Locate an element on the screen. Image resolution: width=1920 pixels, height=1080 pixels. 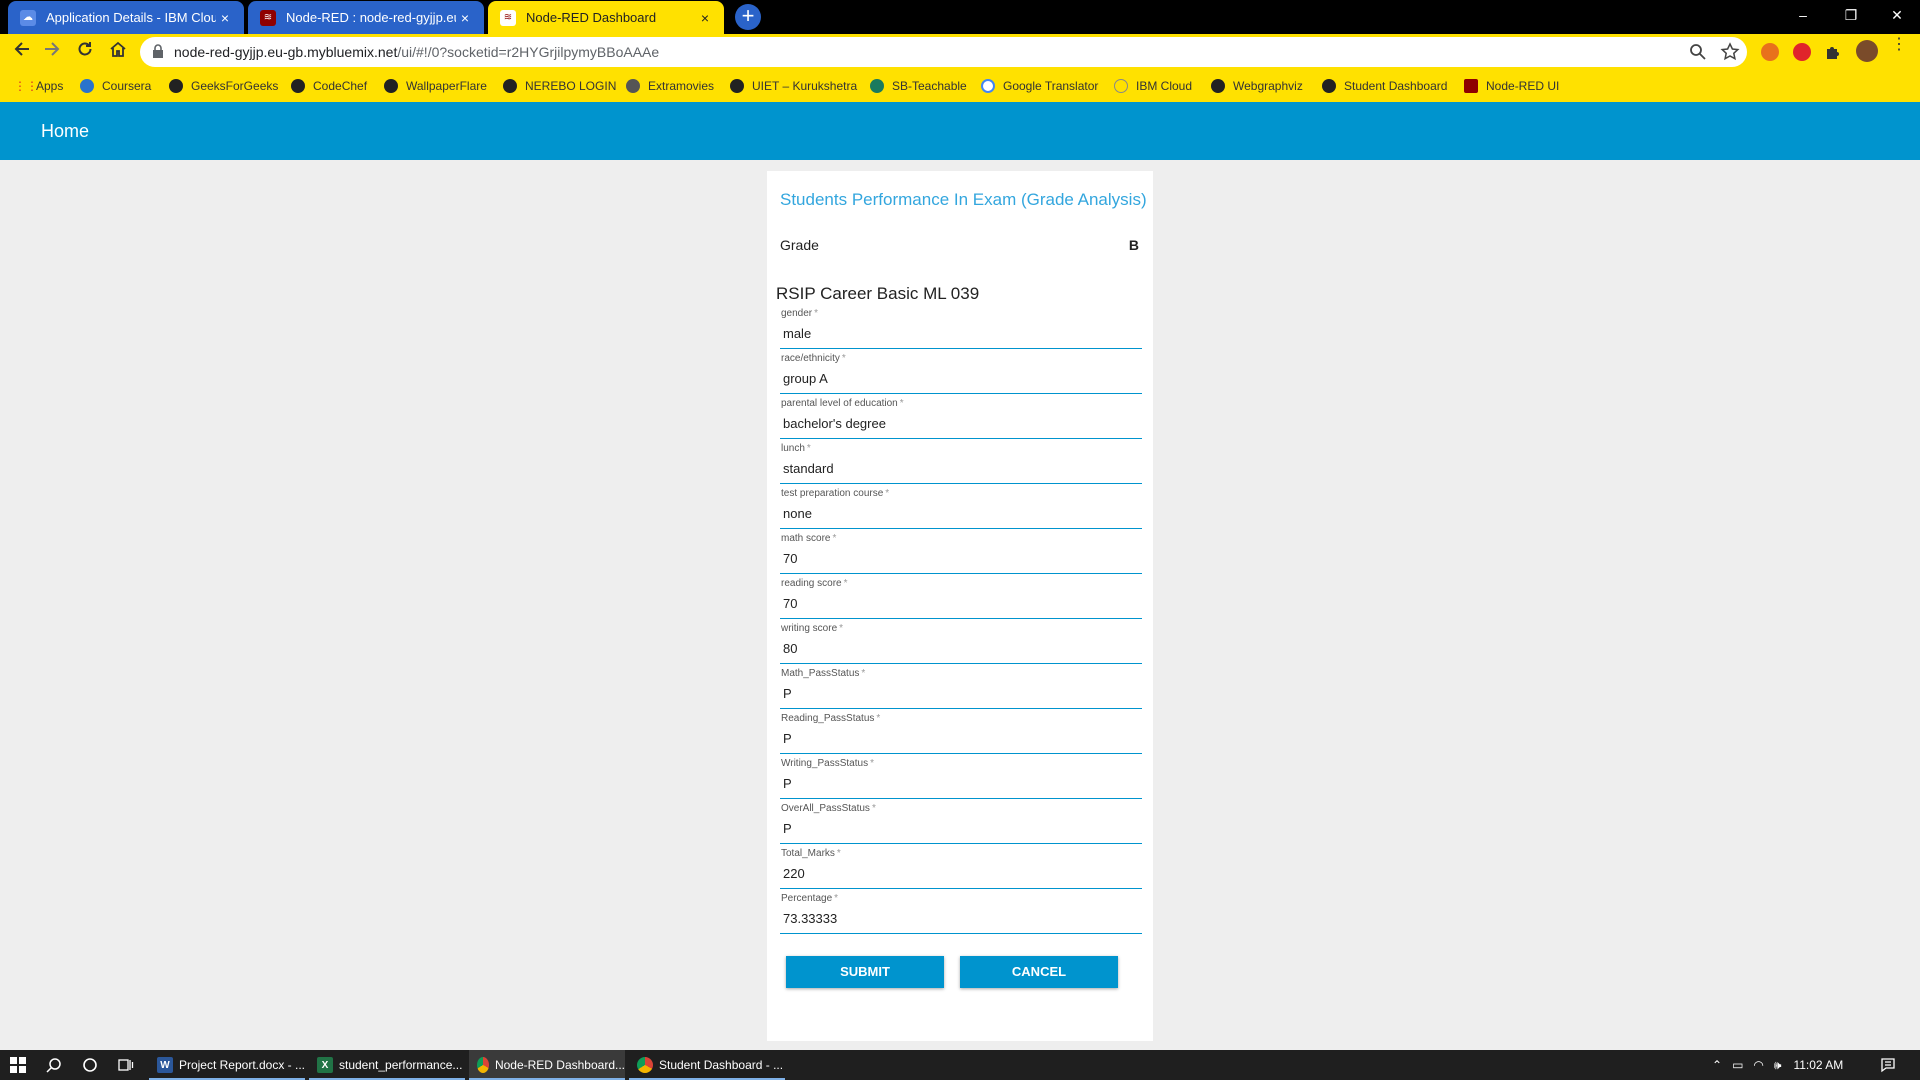
overall-pass-status-field: OverAll_PassStatus * is located at coordinates (961, 823).